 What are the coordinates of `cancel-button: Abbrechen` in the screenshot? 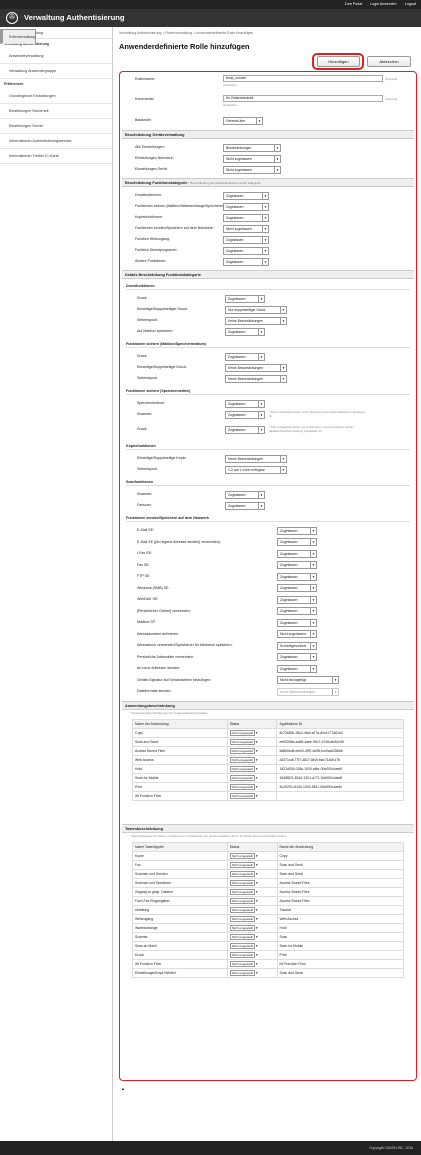 It's located at (389, 61).